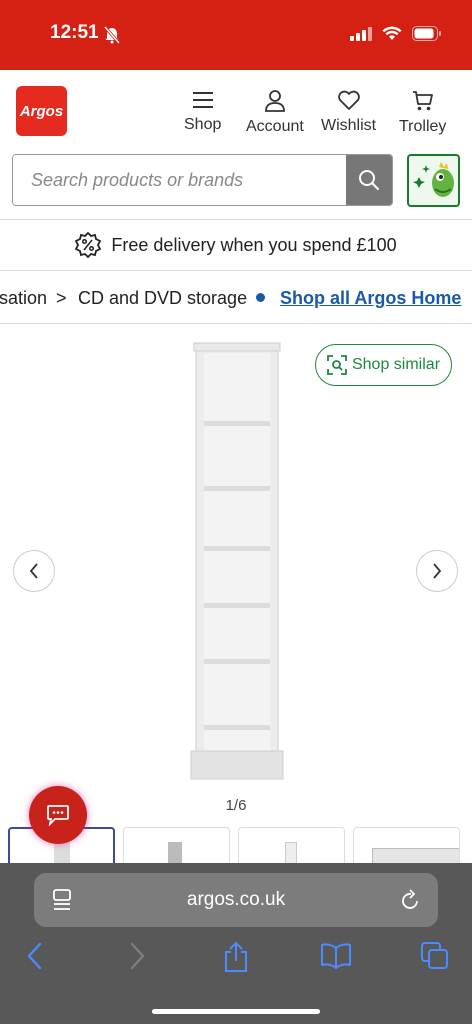 The width and height of the screenshot is (472, 1024). I want to click on site-header: Argos Shop Account Wishlist Trolley, so click(236, 145).